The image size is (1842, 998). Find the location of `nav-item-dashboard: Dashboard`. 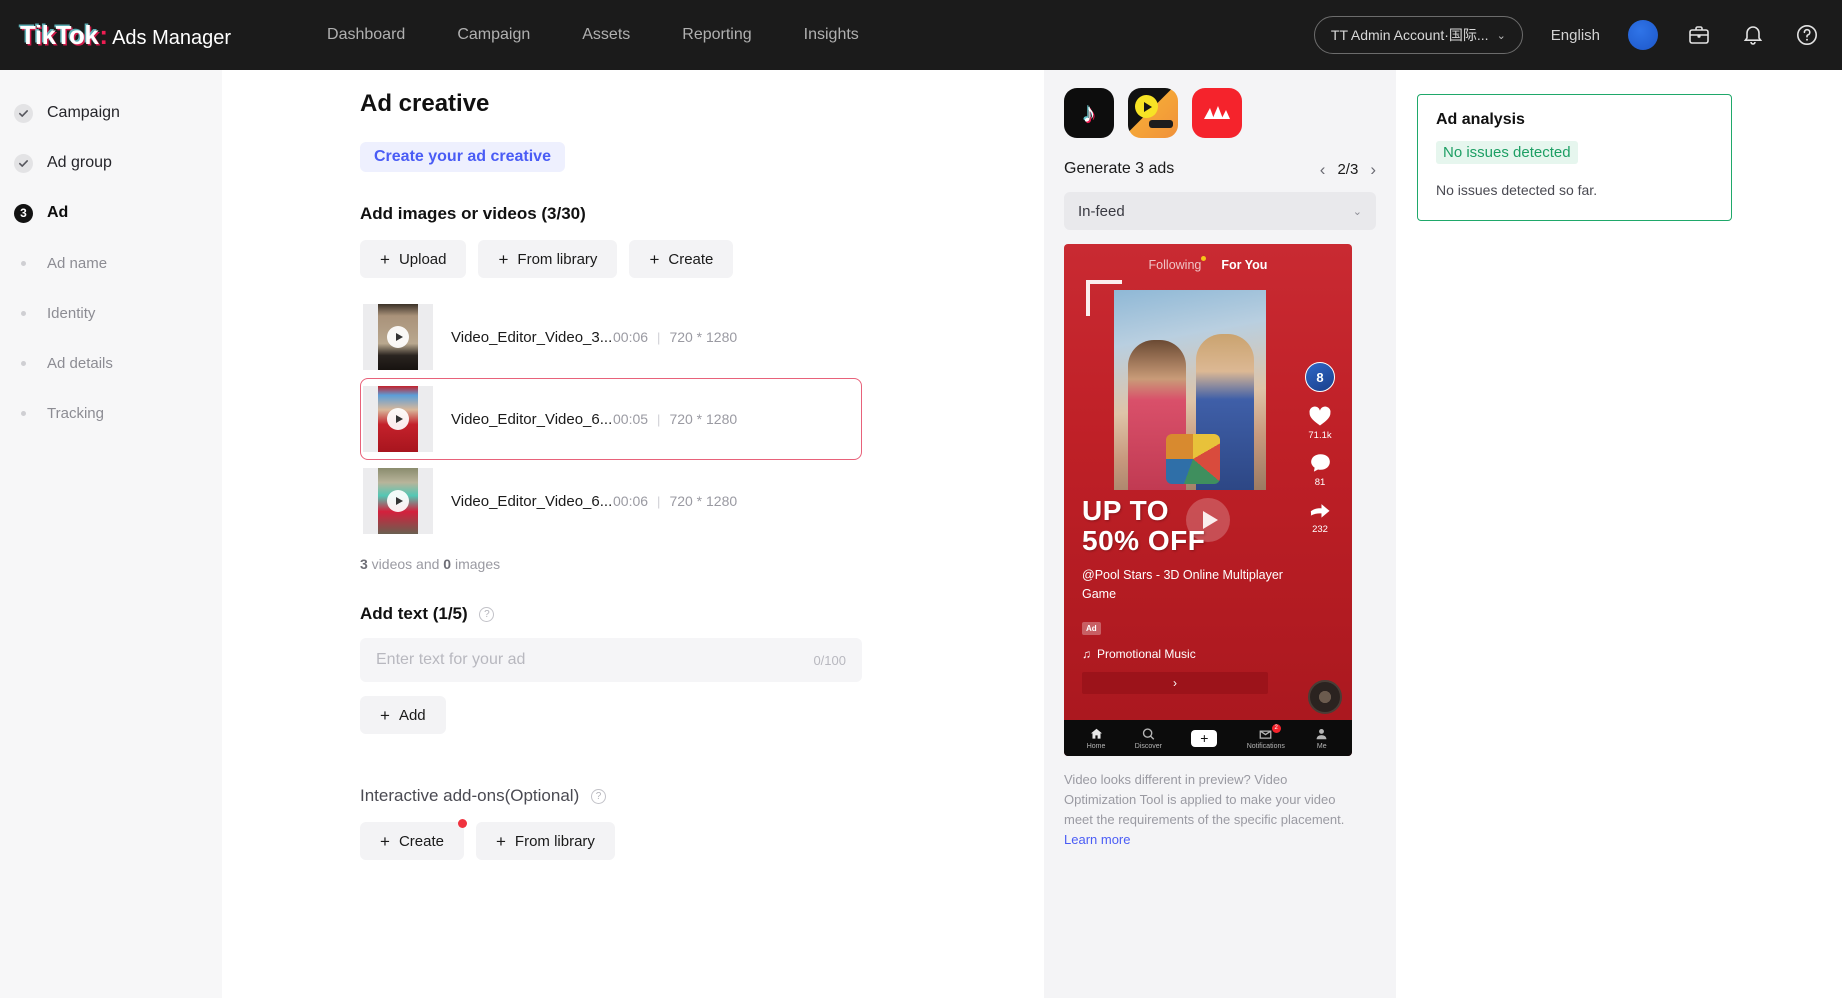

nav-item-dashboard: Dashboard is located at coordinates (366, 35).